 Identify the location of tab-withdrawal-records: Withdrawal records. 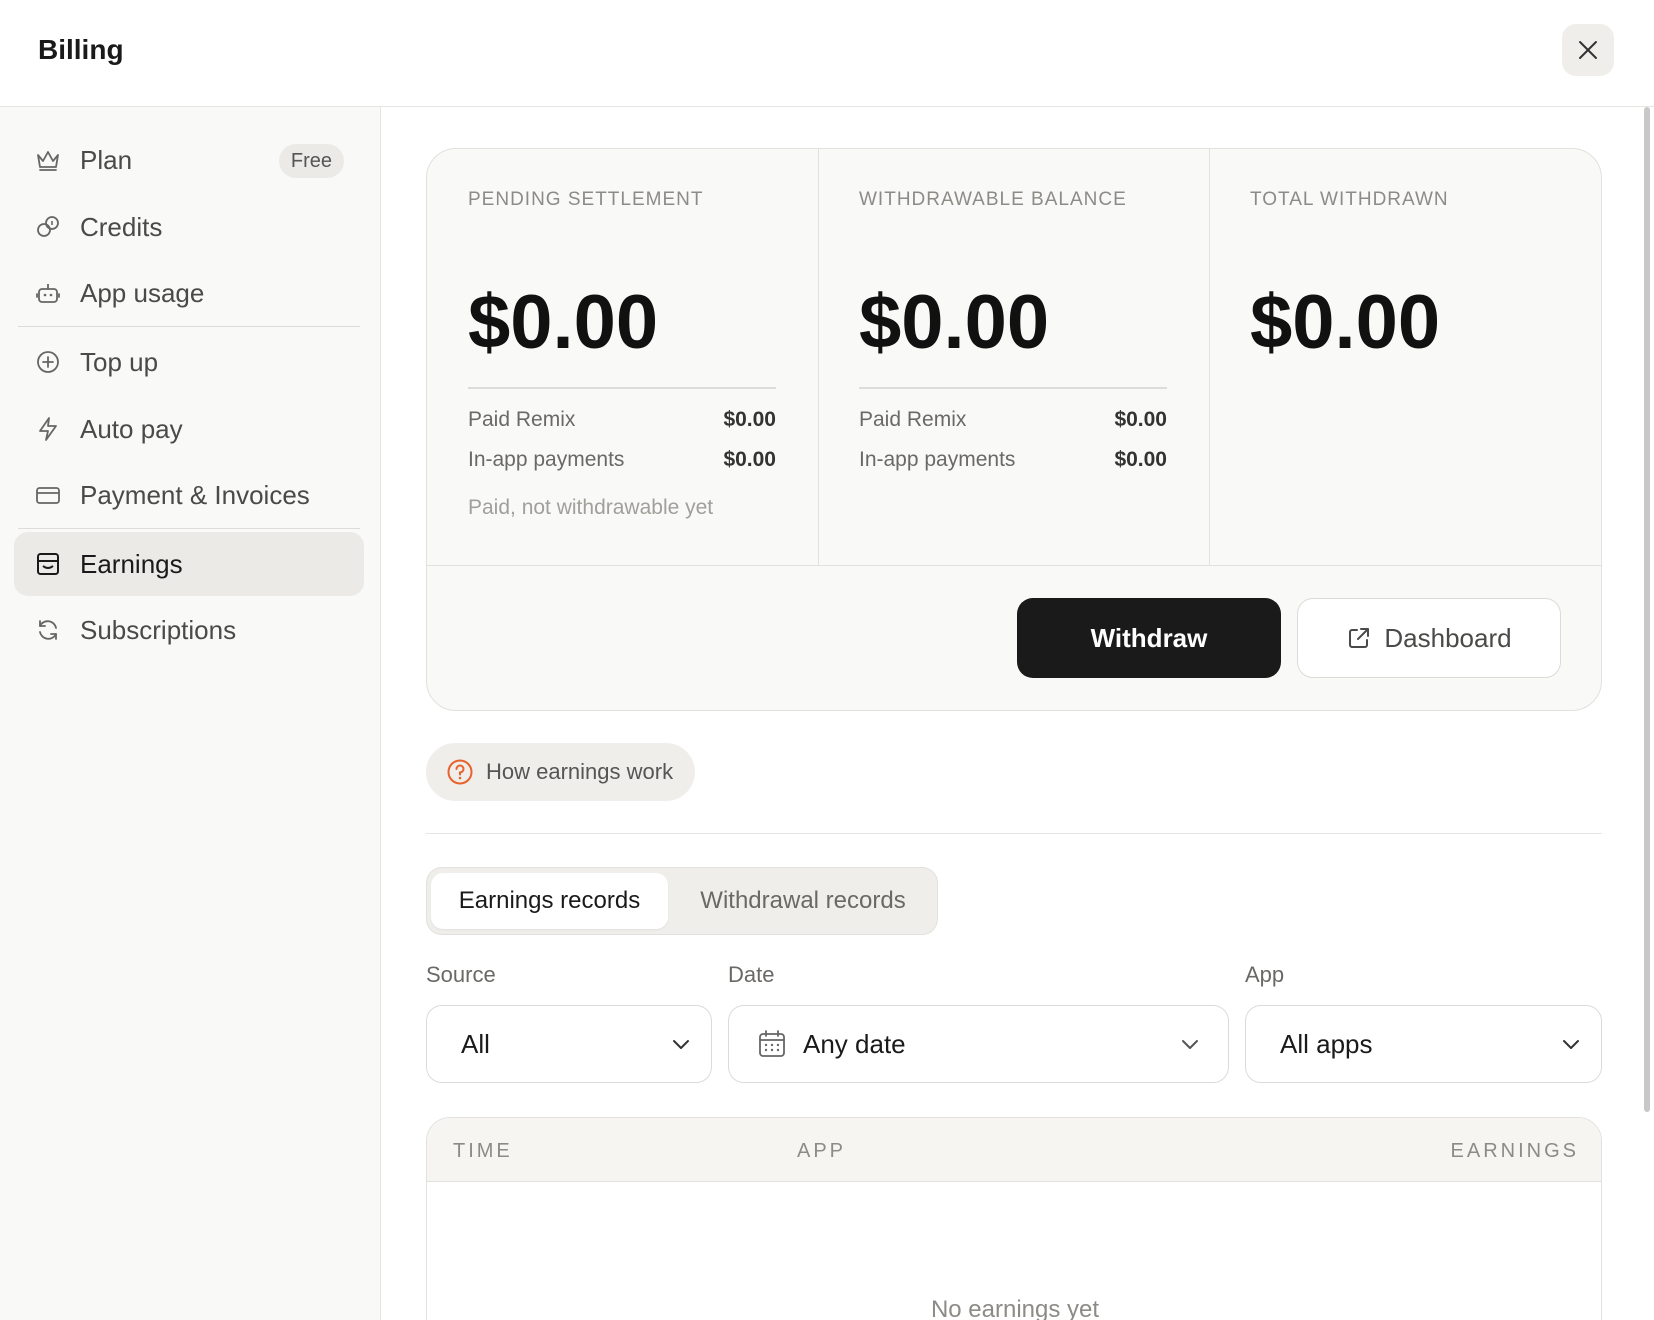
(803, 901).